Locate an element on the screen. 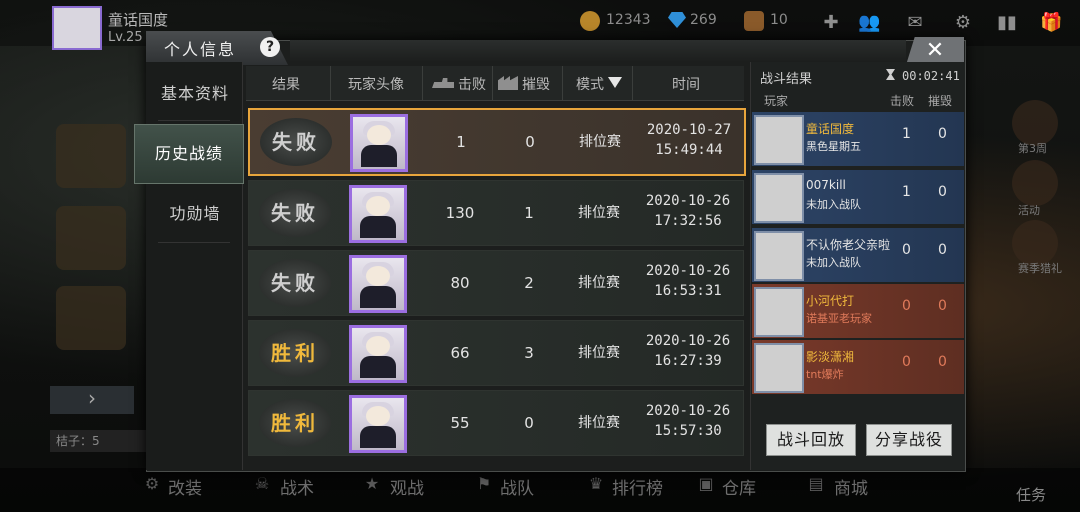 Image resolution: width=1080 pixels, height=512 pixels. time-value: 2020-10-26 17:32:56 is located at coordinates (688, 211).